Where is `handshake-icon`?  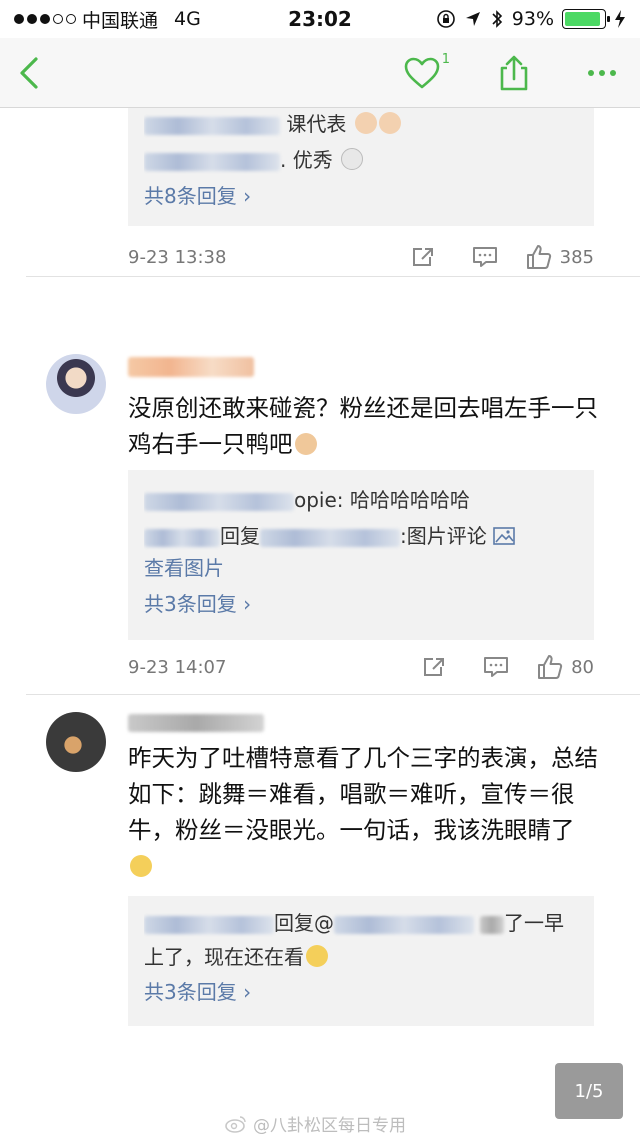 handshake-icon is located at coordinates (305, 444).